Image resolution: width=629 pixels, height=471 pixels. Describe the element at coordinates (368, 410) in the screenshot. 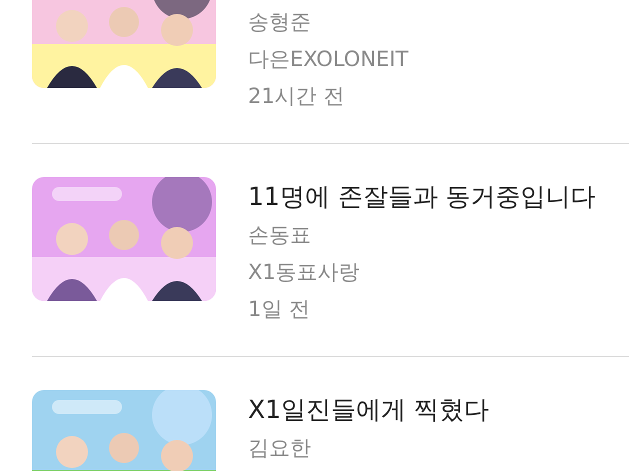

I see `video-title: X1일진들에게 찍혔다` at that location.